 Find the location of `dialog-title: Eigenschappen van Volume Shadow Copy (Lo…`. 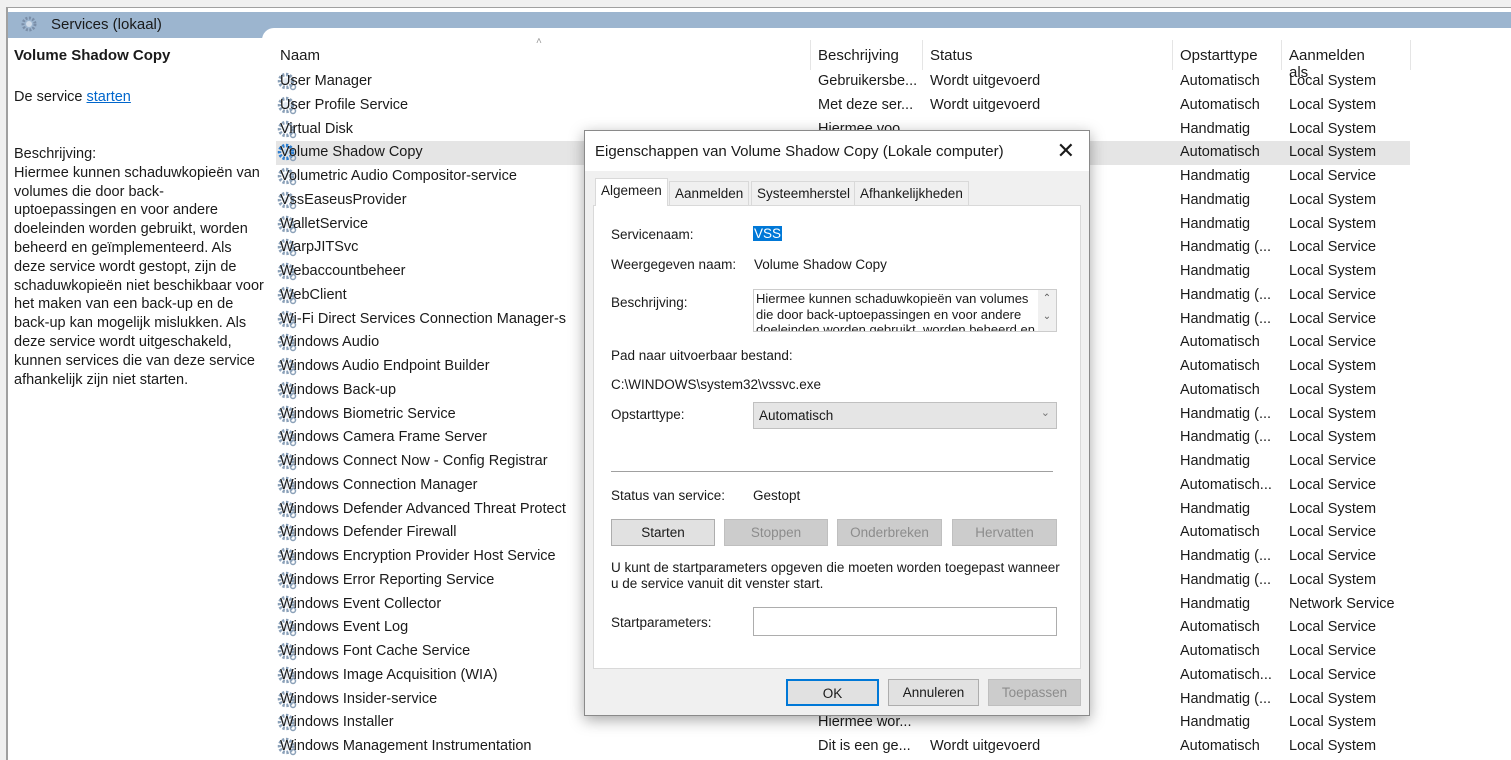

dialog-title: Eigenschappen van Volume Shadow Copy (Lo… is located at coordinates (799, 151).